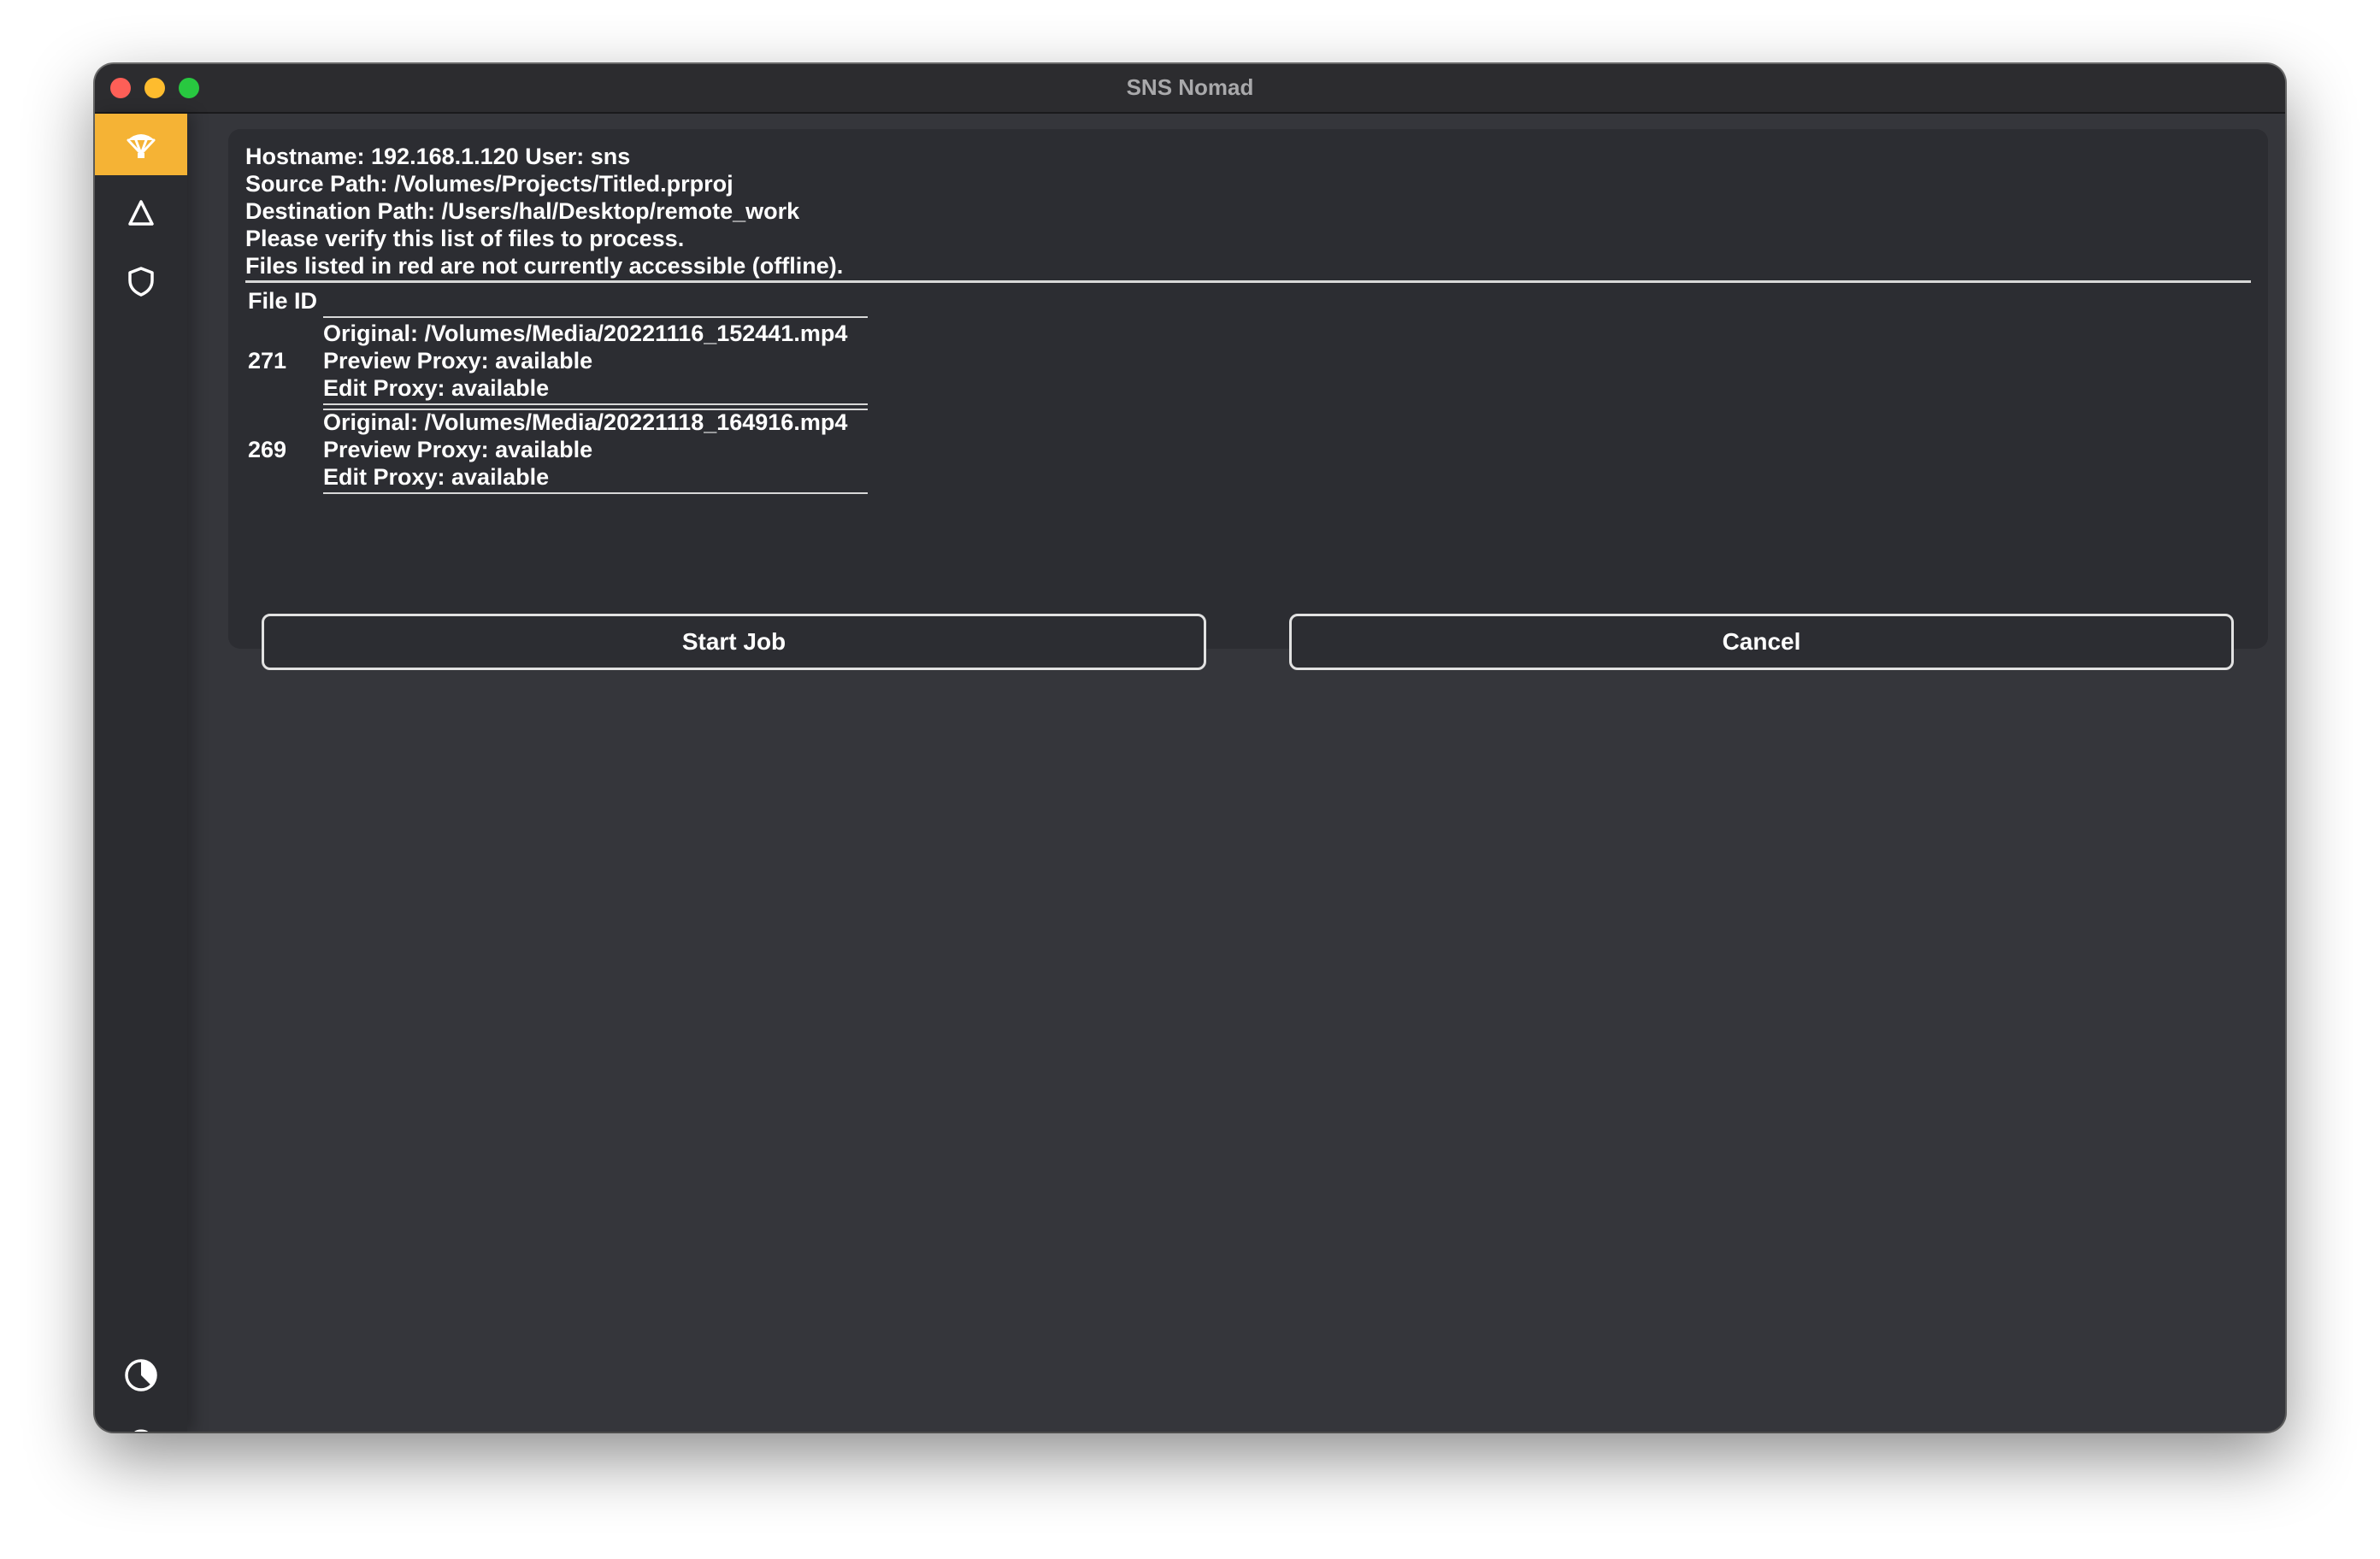 The image size is (2380, 1559). Describe the element at coordinates (267, 361) in the screenshot. I see `file-id: 271` at that location.